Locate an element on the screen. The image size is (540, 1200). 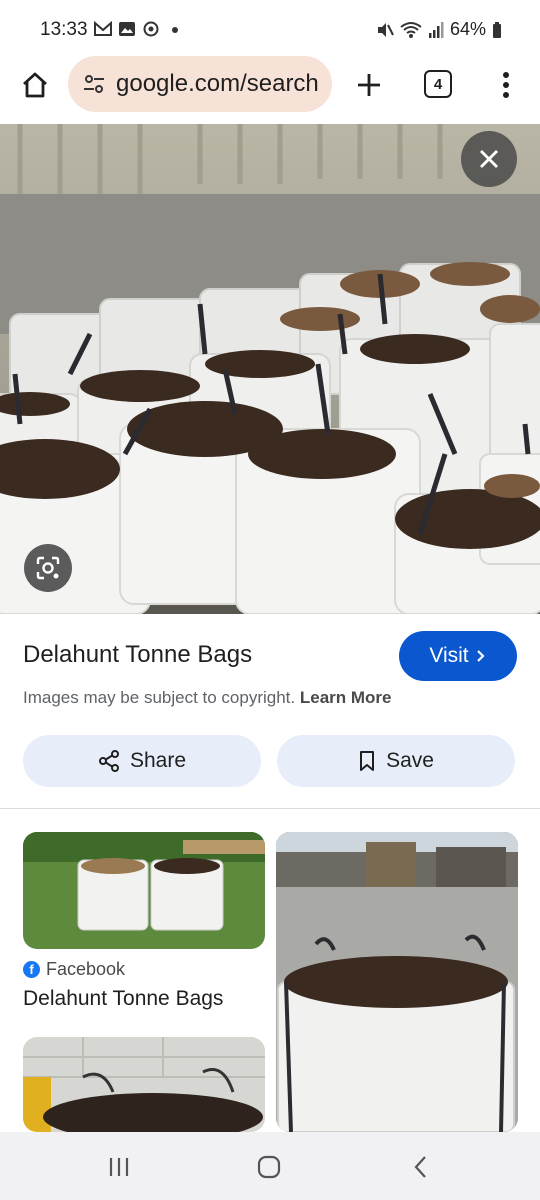
system-nav-bar is located at coordinates (270, 1166).